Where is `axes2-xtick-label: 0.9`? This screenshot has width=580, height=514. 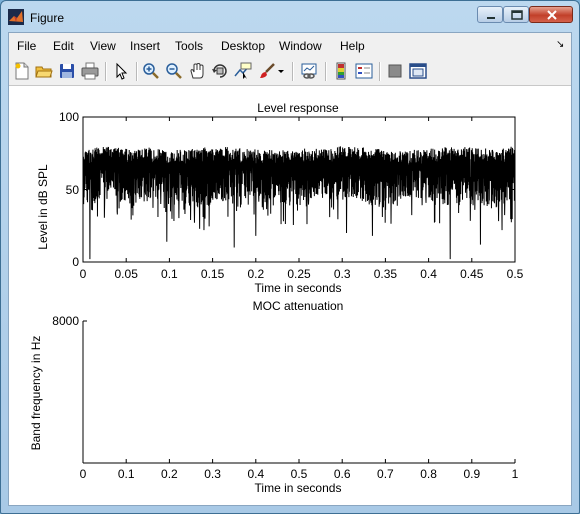
axes2-xtick-label: 0.9 is located at coordinates (472, 474).